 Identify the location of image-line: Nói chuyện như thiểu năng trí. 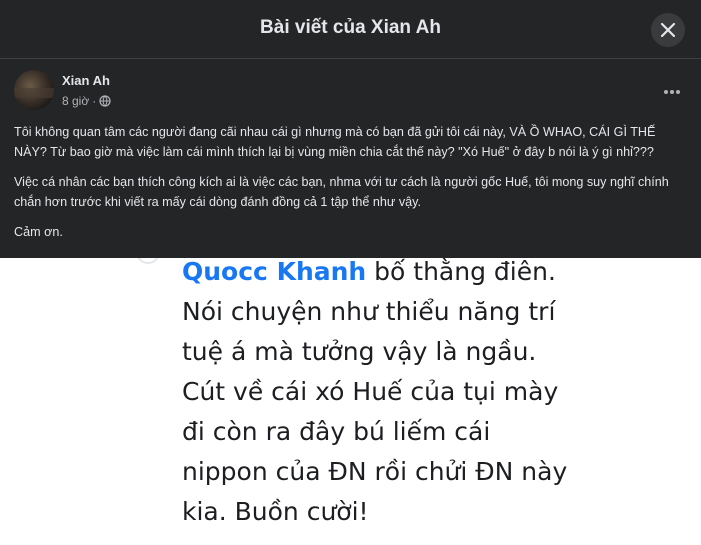
(369, 311).